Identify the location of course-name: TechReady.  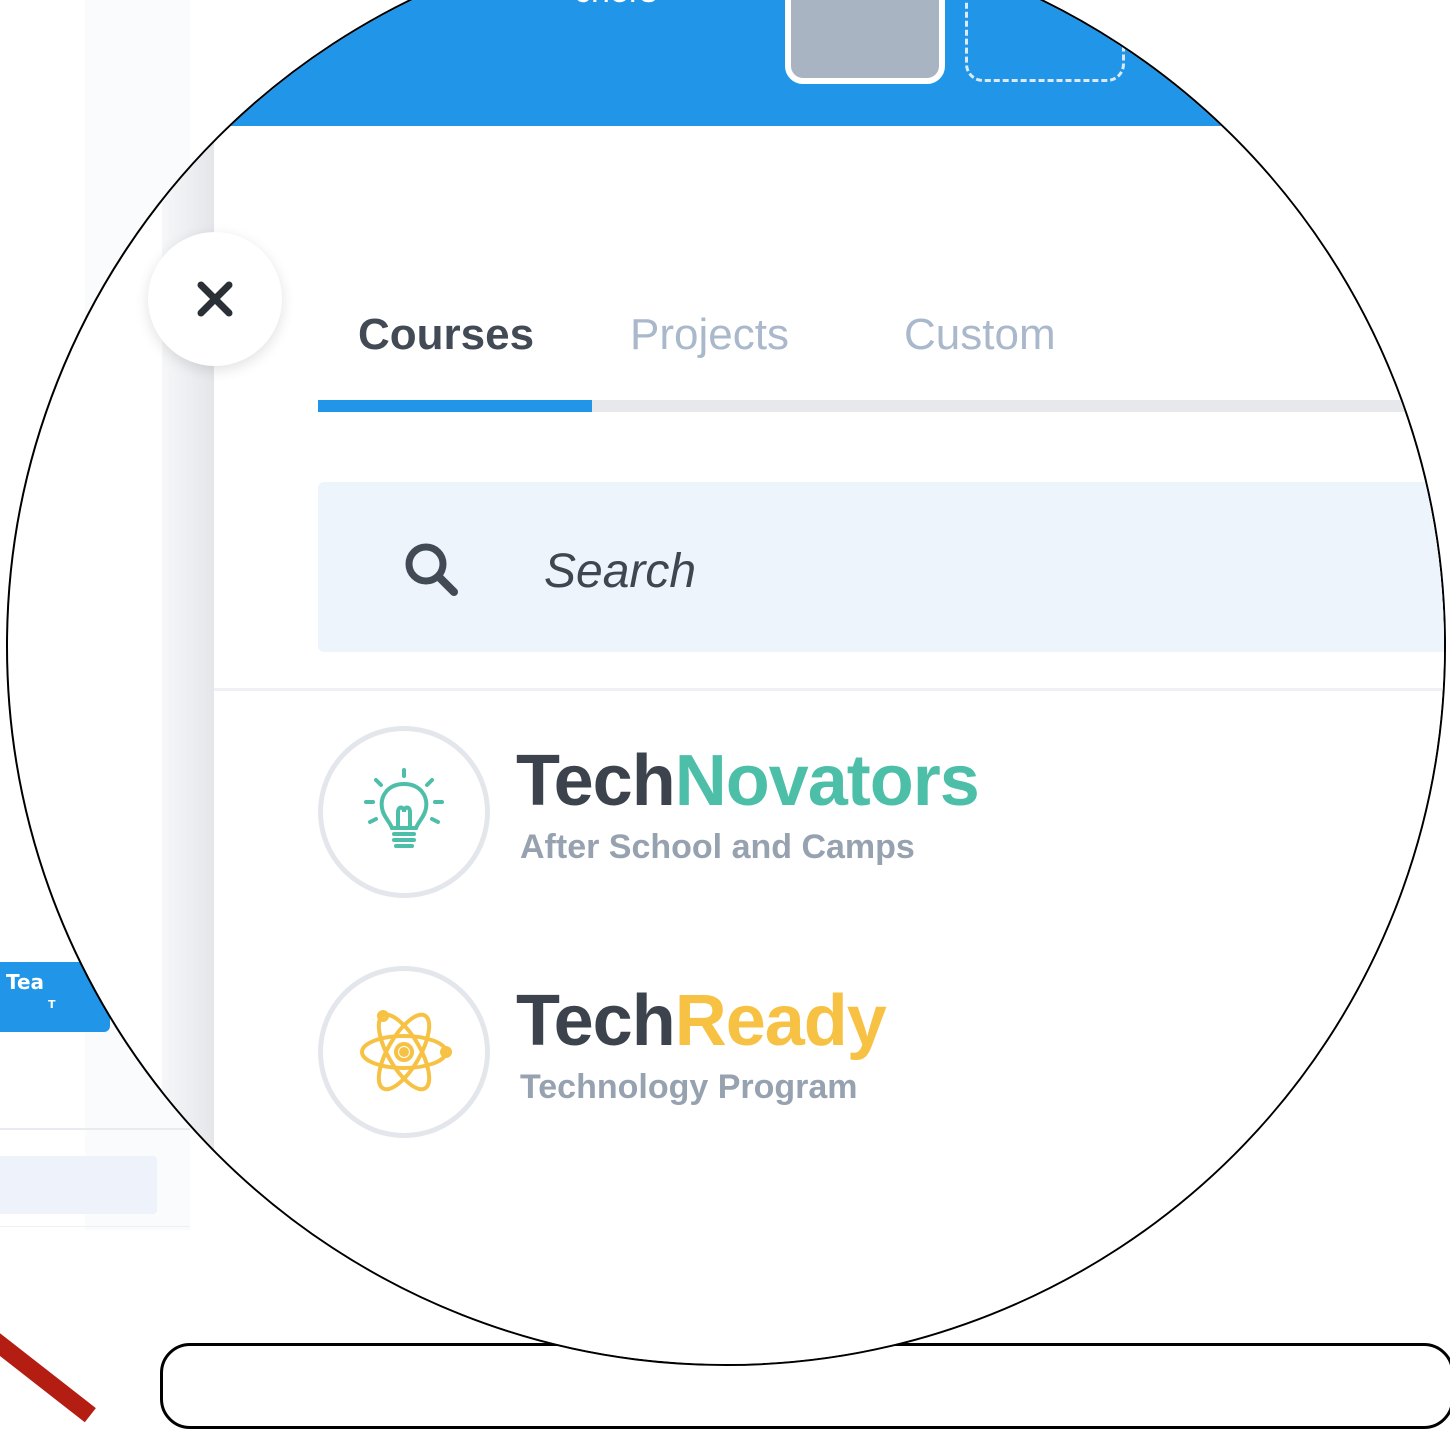
(701, 1021).